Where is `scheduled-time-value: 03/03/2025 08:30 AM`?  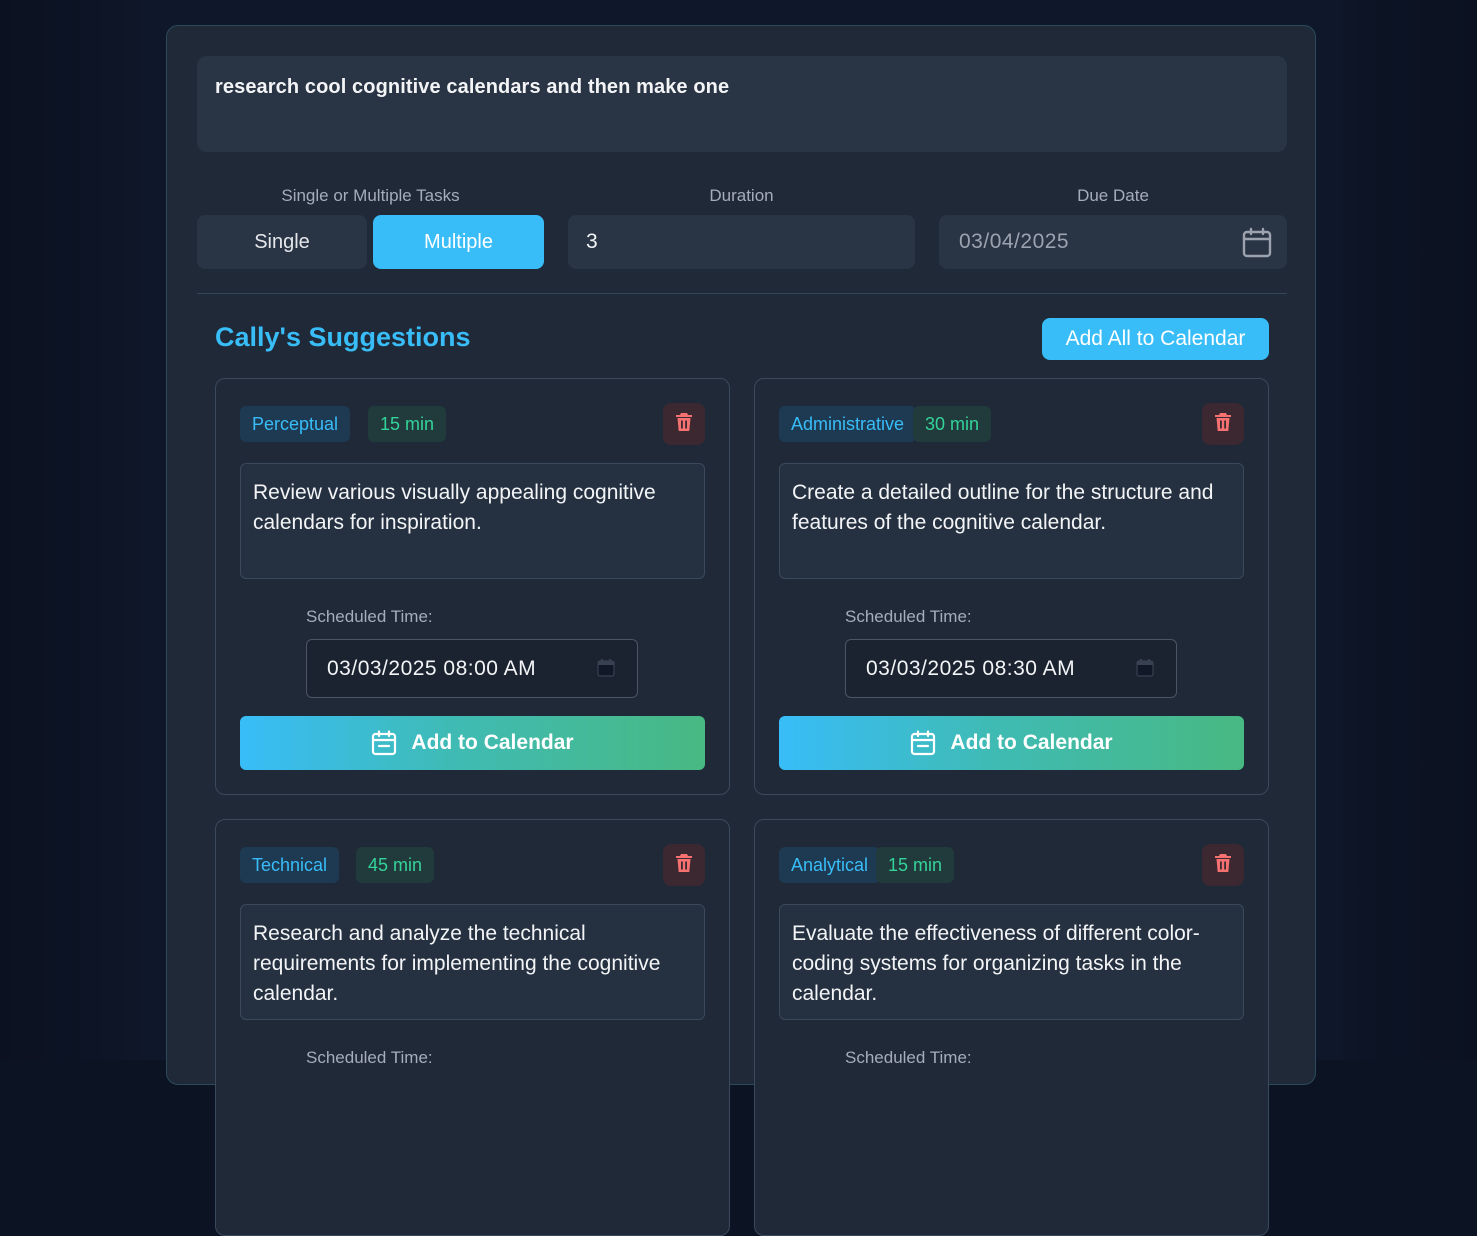
scheduled-time-value: 03/03/2025 08:30 AM is located at coordinates (971, 668).